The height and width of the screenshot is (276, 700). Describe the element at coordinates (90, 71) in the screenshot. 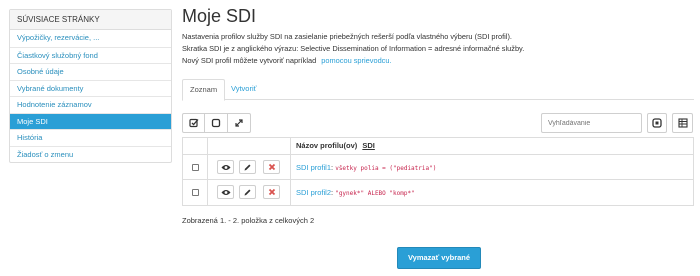

I see `sidebar-item-personal-data: Osobné údaje` at that location.